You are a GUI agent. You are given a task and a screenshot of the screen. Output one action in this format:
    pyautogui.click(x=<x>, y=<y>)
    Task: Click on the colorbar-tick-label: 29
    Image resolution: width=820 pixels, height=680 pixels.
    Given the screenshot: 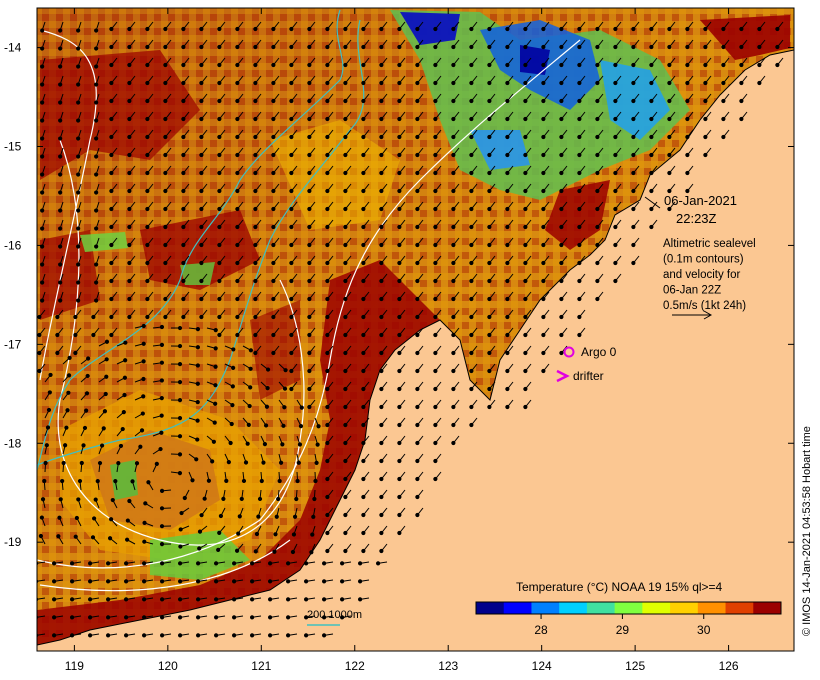 What is the action you would take?
    pyautogui.click(x=623, y=630)
    